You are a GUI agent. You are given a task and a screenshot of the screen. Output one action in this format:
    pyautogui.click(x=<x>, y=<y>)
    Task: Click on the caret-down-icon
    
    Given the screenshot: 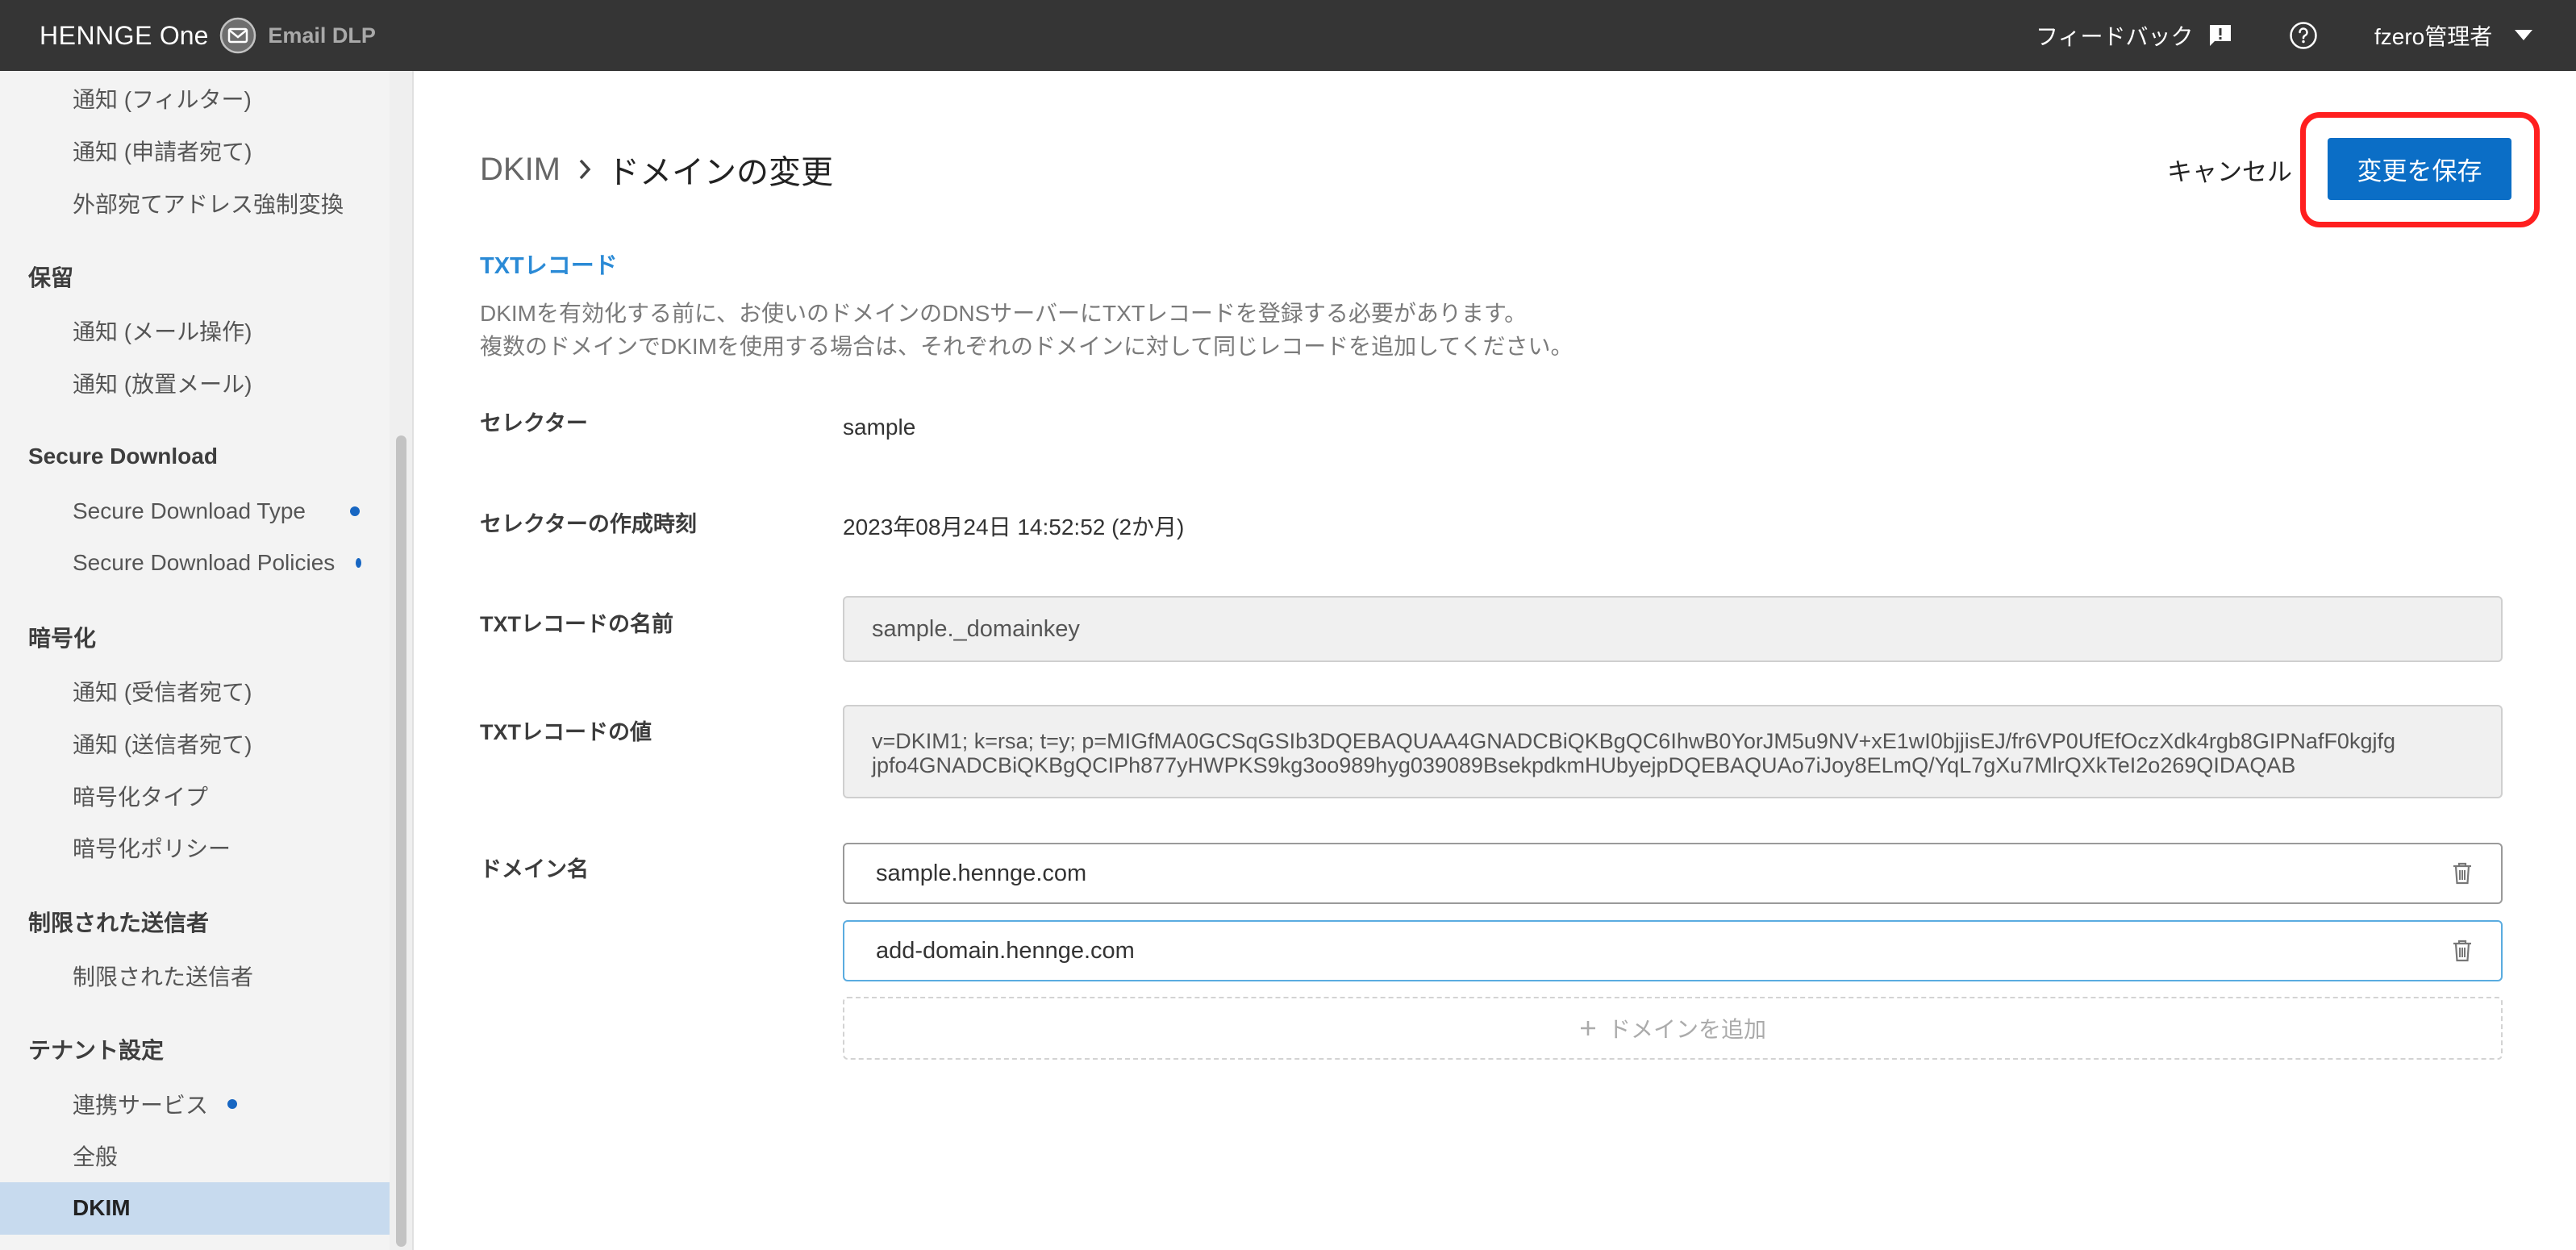 What is the action you would take?
    pyautogui.click(x=2524, y=35)
    